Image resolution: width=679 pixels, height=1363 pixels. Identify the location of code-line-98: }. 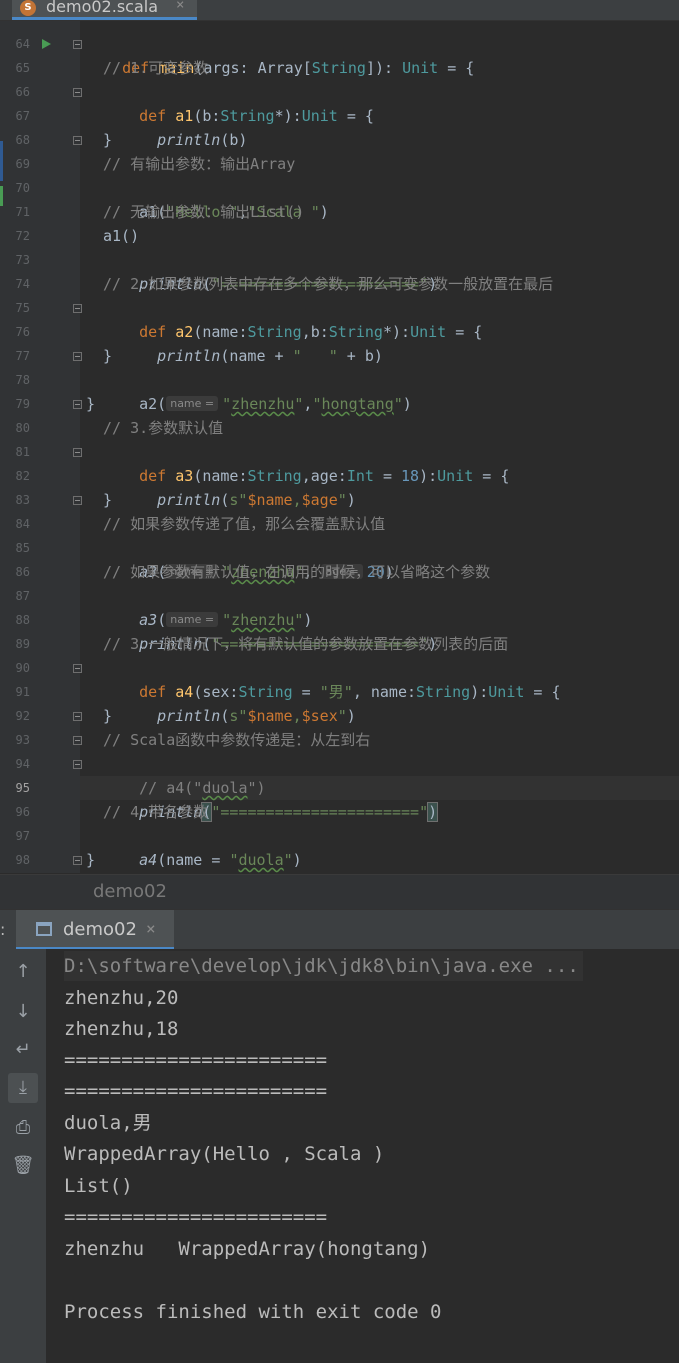
(91, 860).